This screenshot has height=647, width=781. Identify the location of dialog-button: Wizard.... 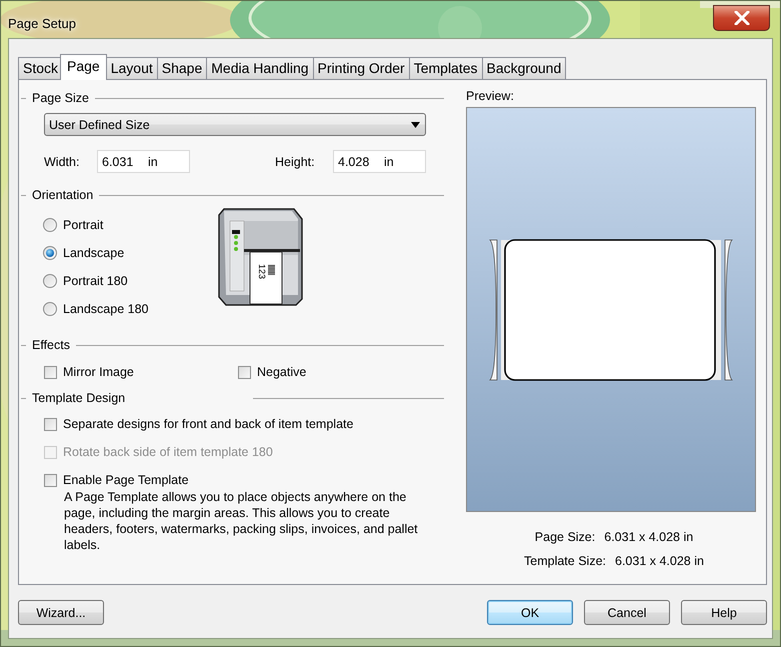
(61, 612).